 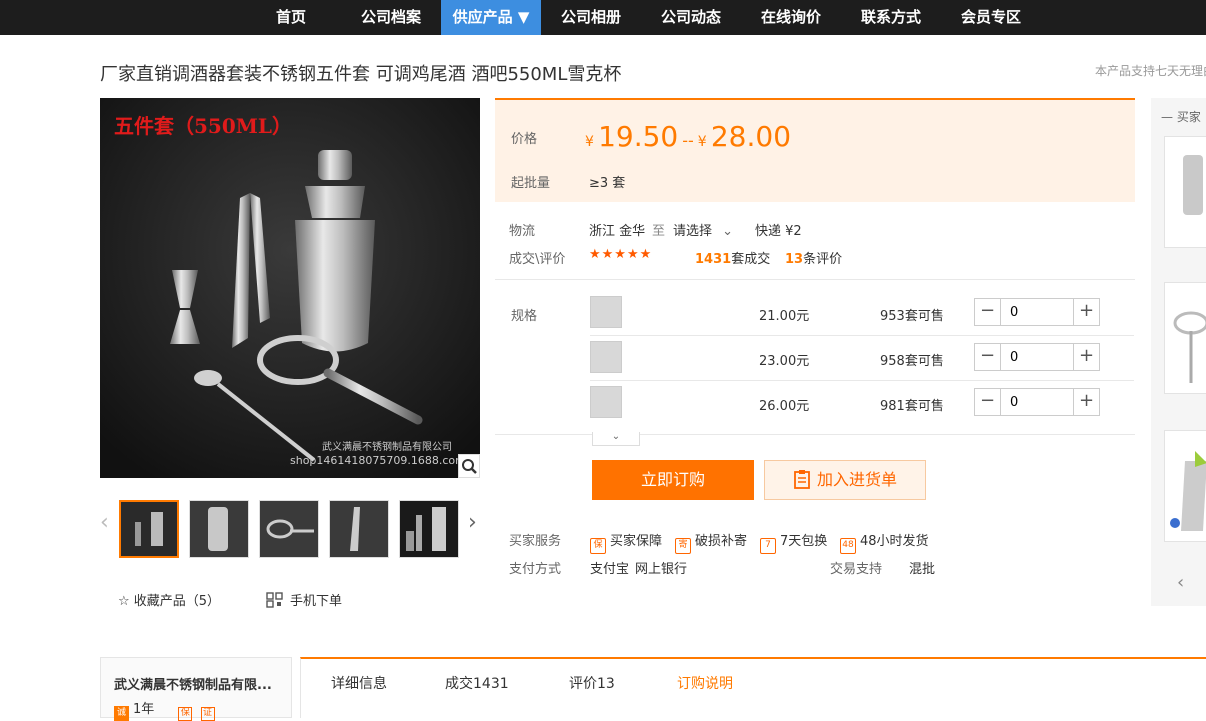 What do you see at coordinates (991, 17) in the screenshot?
I see `nav-member: 会员专区` at bounding box center [991, 17].